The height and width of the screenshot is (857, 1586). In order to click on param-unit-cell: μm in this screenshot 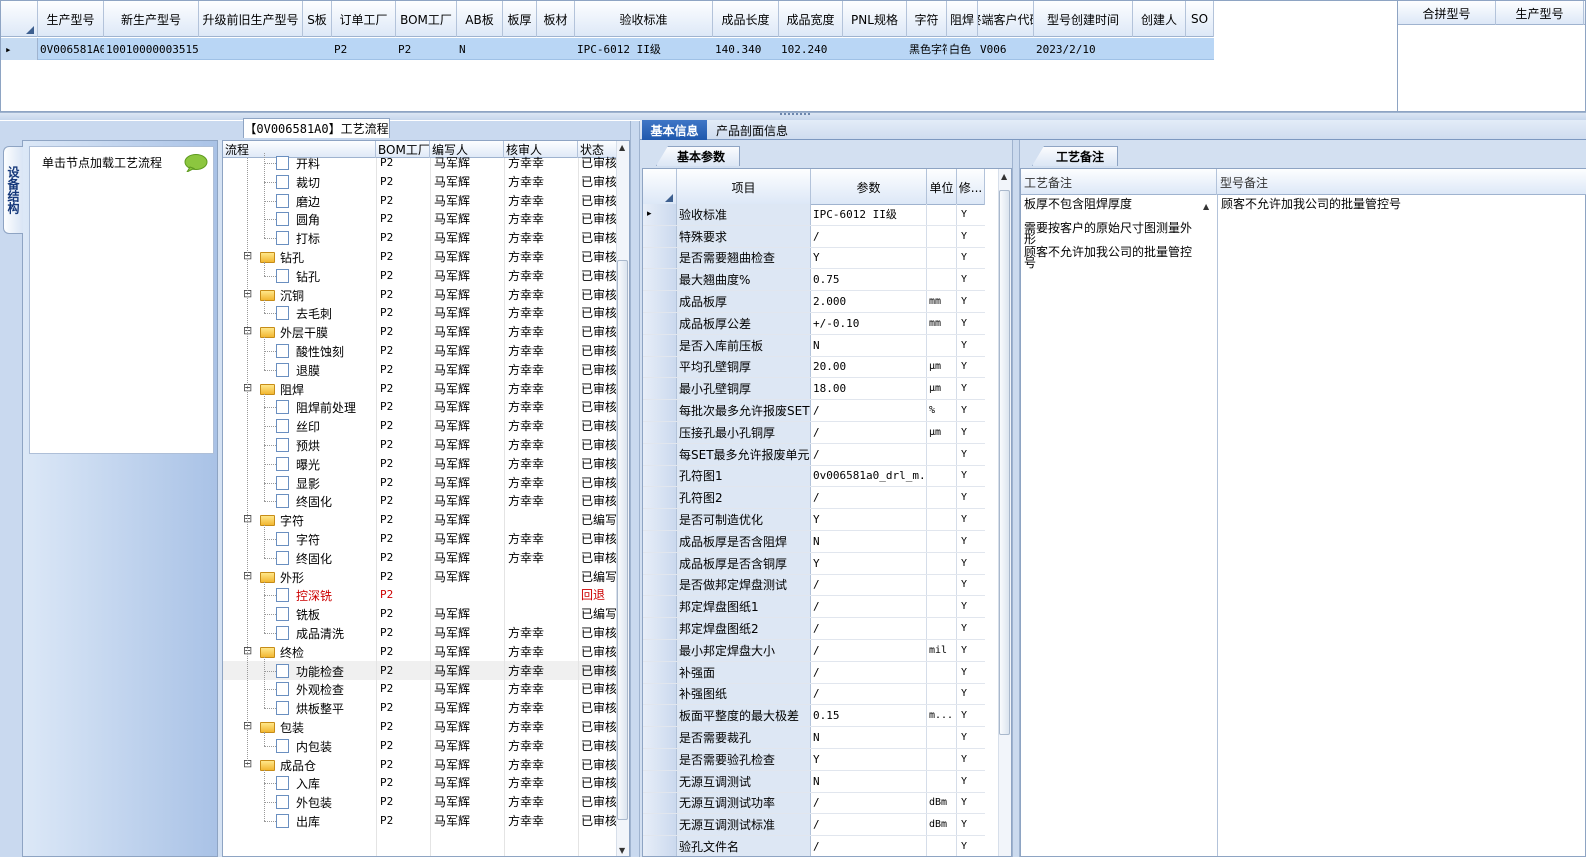, I will do `click(942, 432)`.